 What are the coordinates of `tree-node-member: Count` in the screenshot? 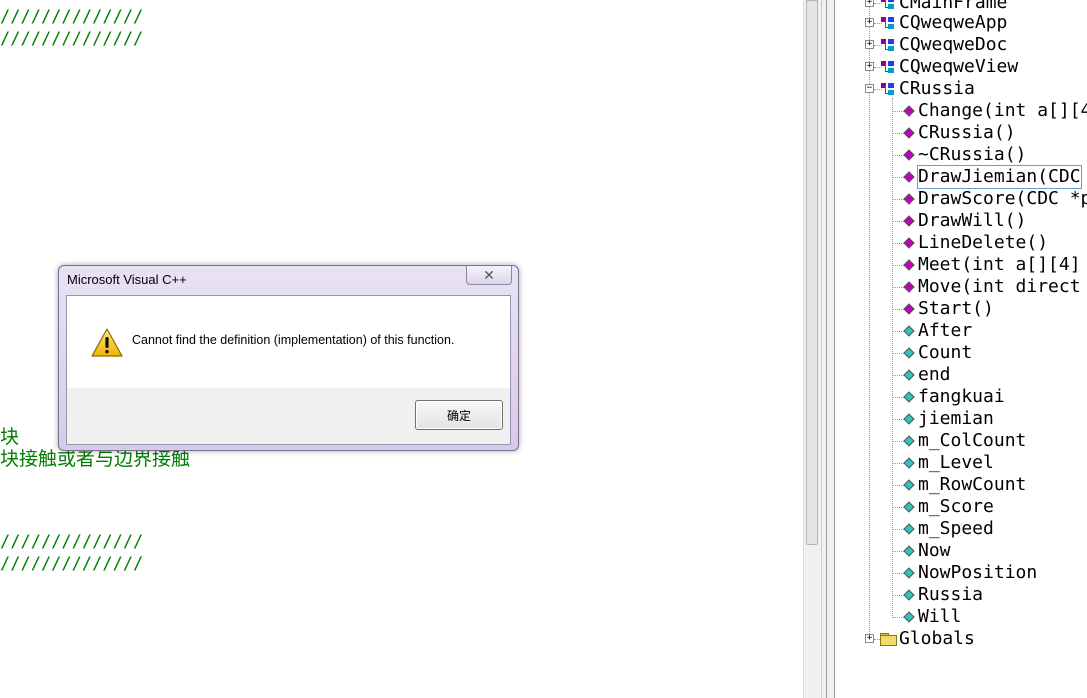 It's located at (936, 353).